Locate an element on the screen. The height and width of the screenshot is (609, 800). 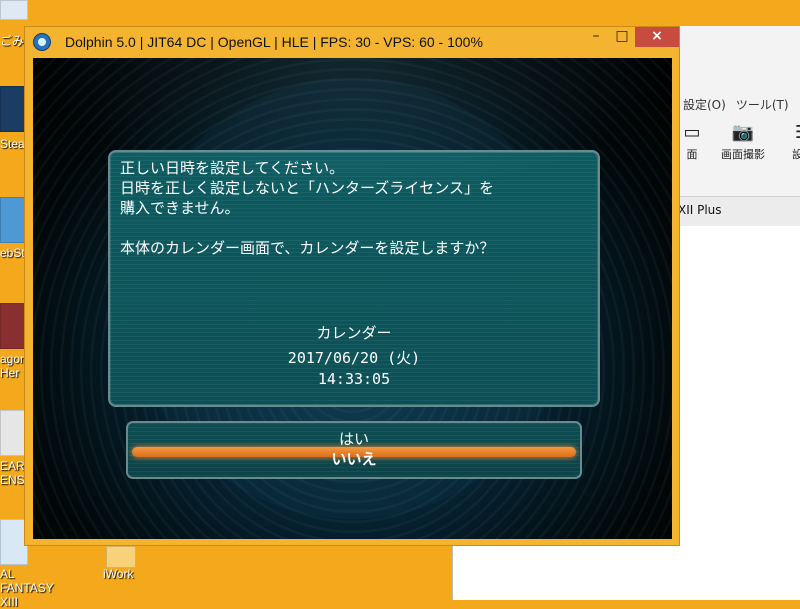
iwork-icon is located at coordinates (121, 557).